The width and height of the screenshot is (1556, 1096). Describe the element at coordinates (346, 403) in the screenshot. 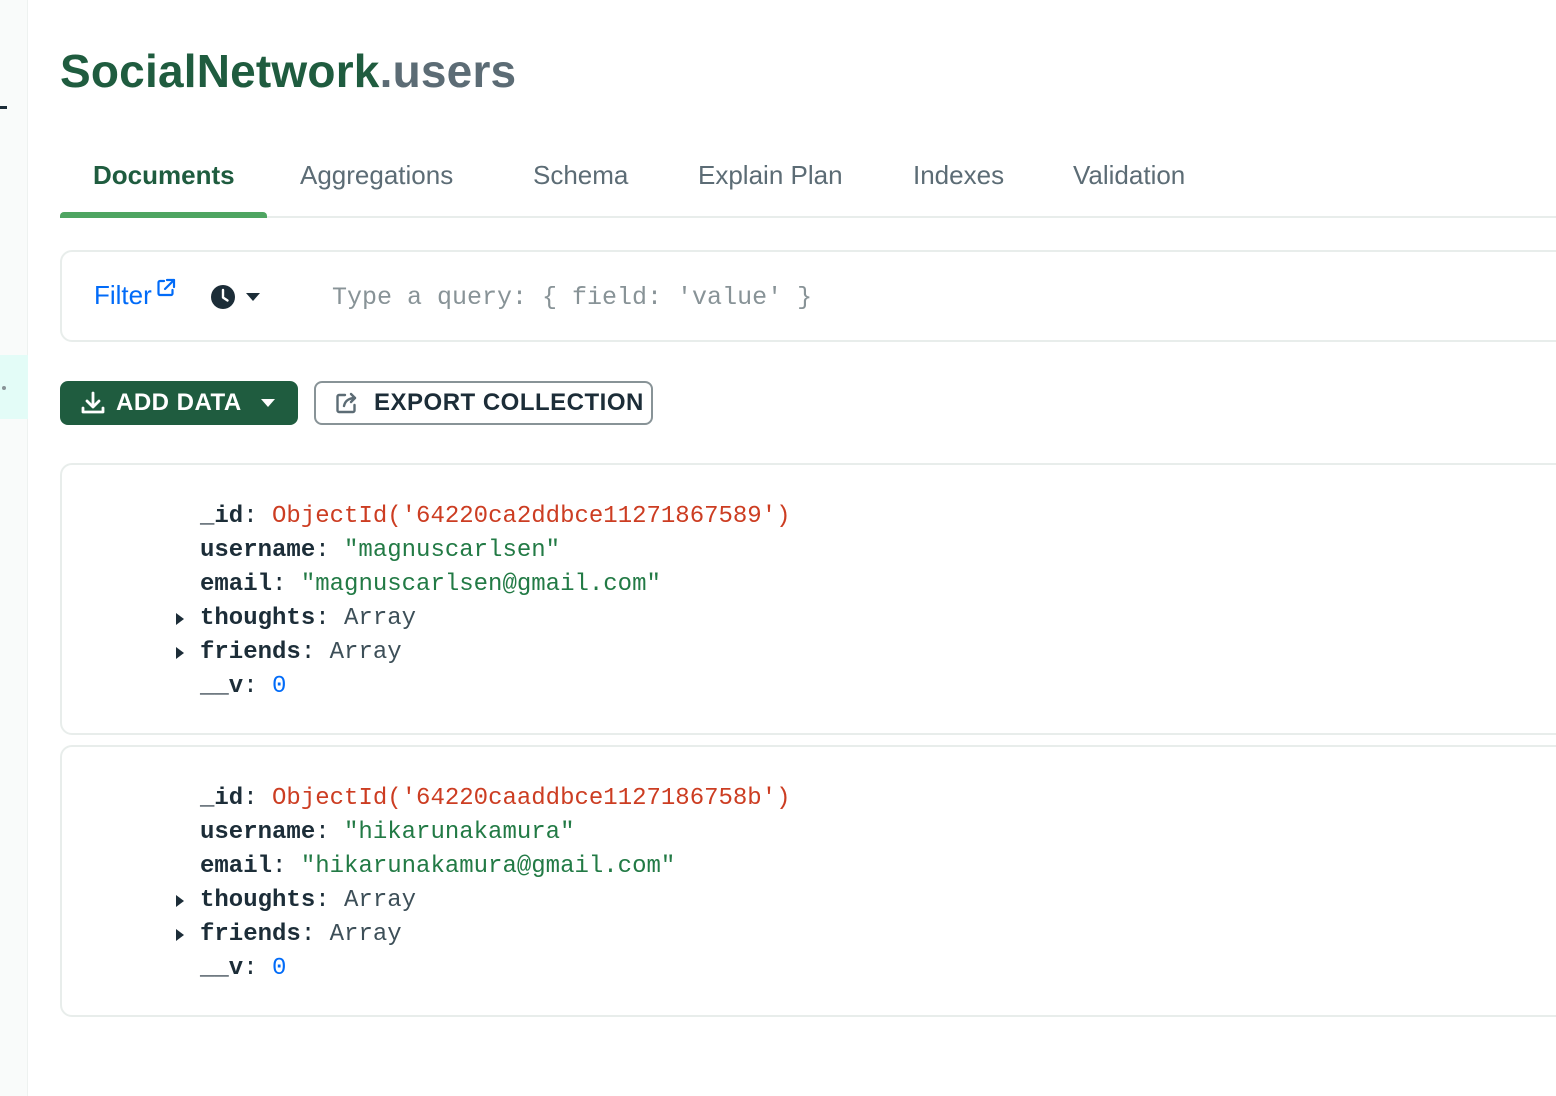

I see `export-icon` at that location.